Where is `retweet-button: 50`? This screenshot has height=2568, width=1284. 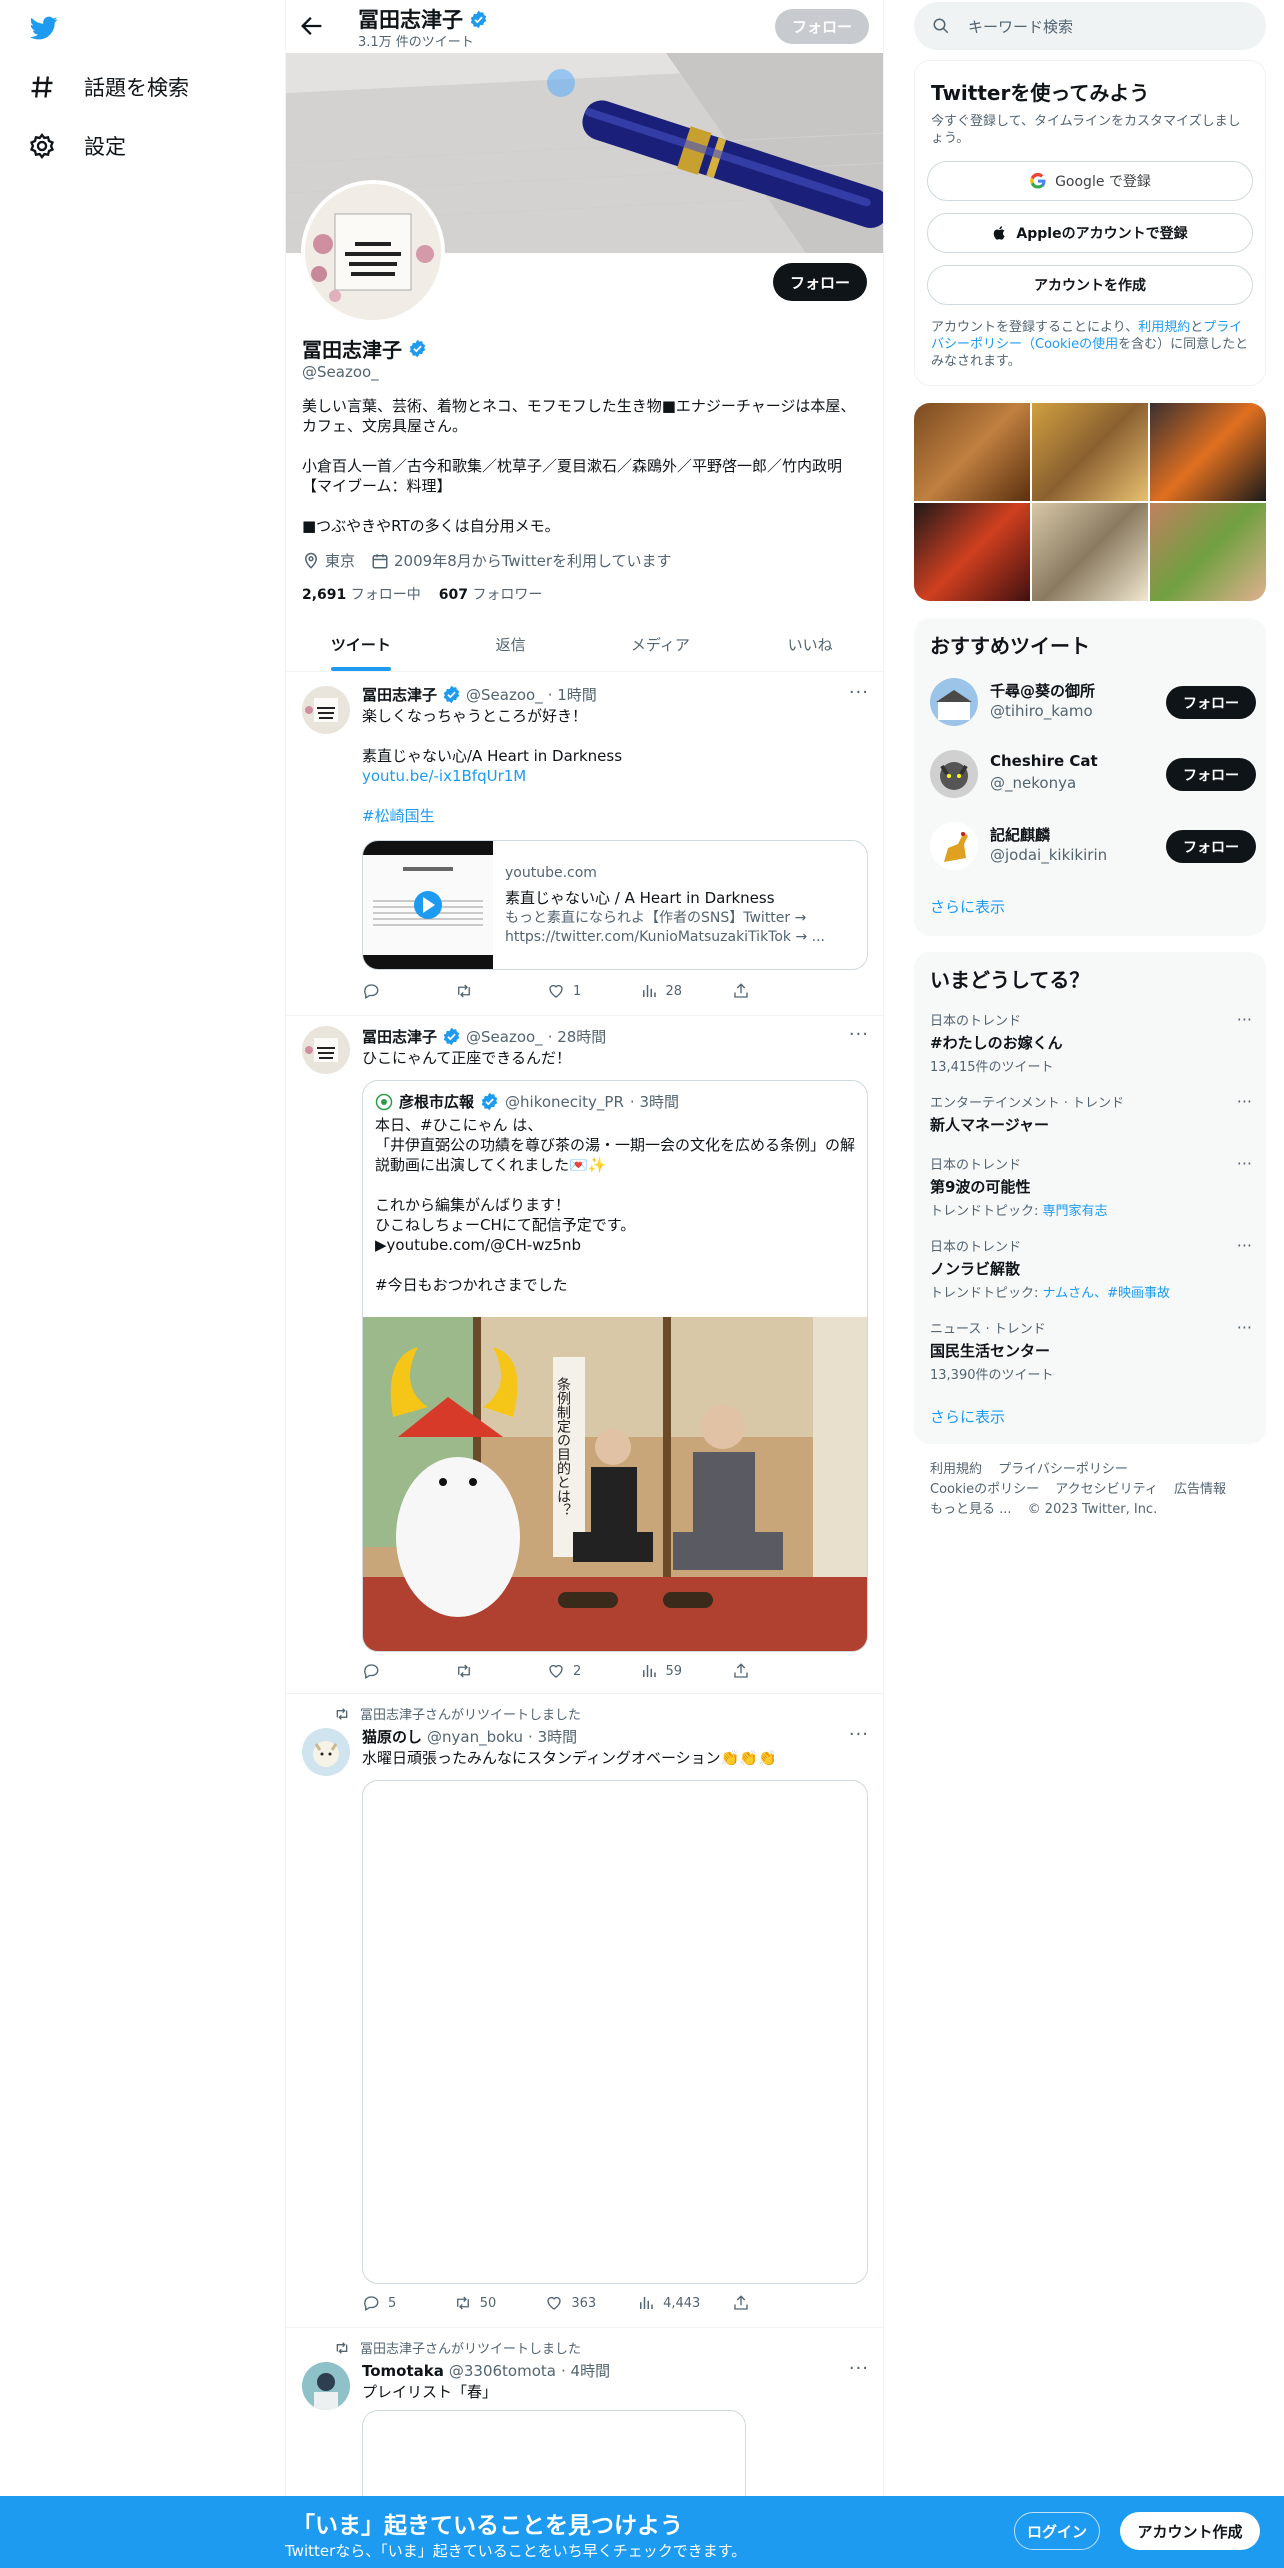
retweet-button: 50 is located at coordinates (484, 2303).